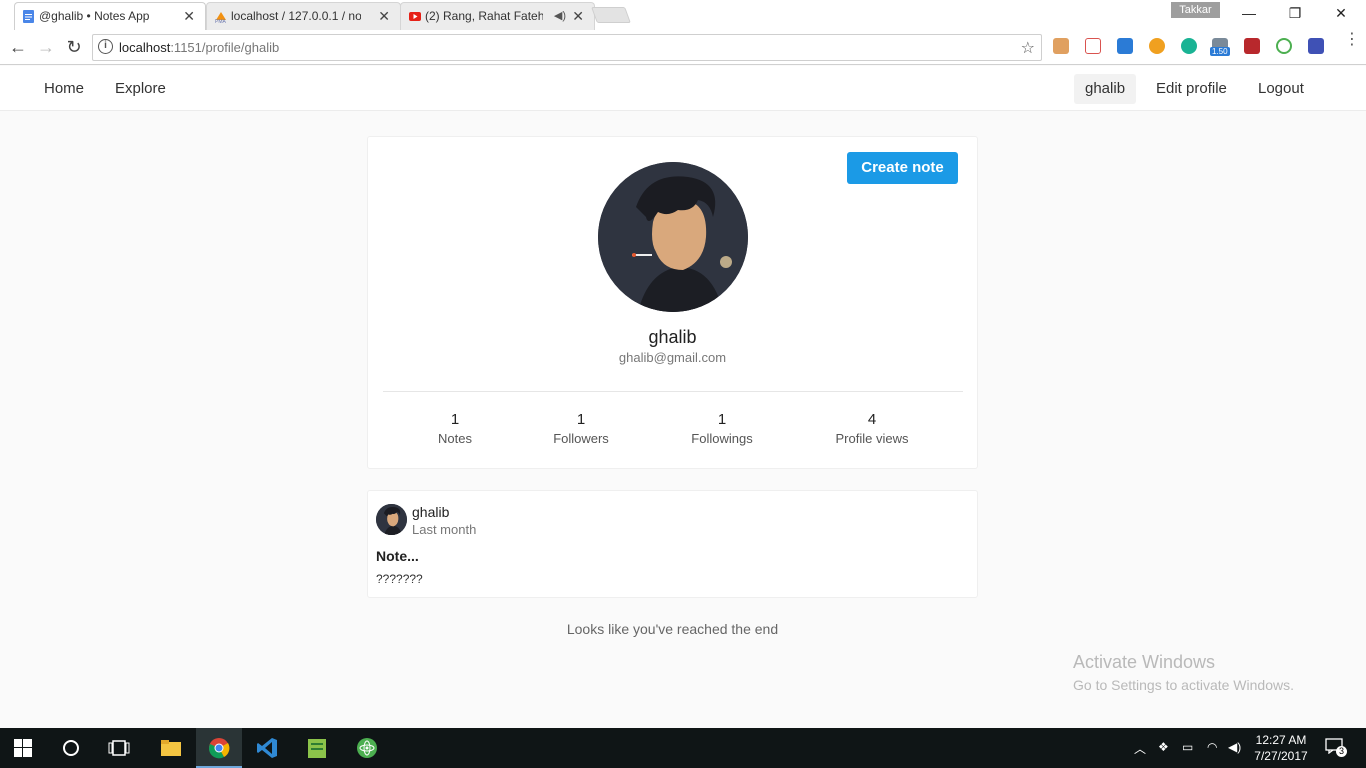  What do you see at coordinates (296, 16) in the screenshot?
I see `tab-title: localhost / 127.0.0.1 / no` at bounding box center [296, 16].